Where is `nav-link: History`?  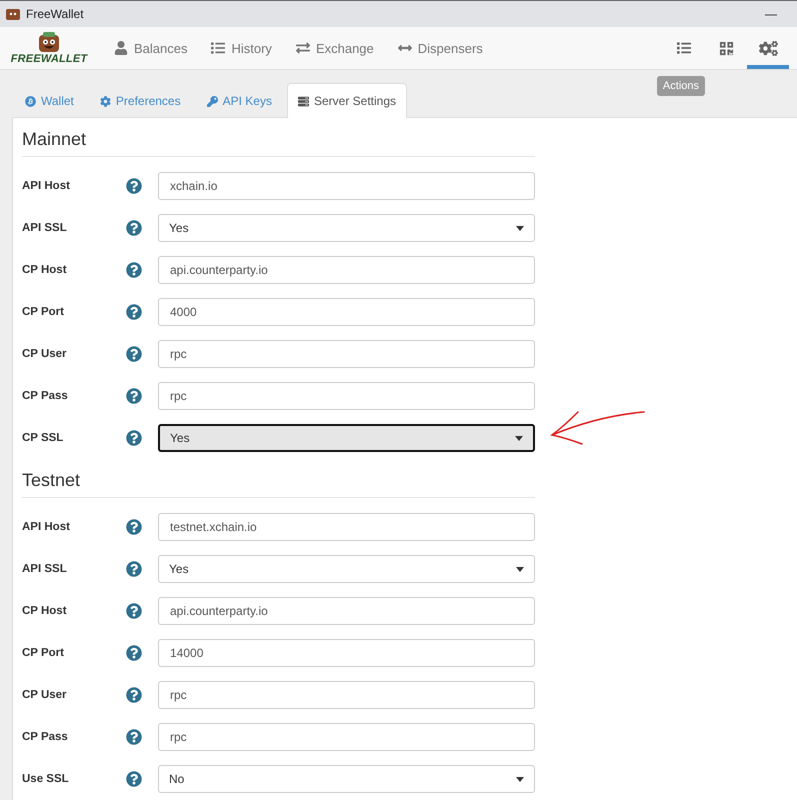
nav-link: History is located at coordinates (241, 48).